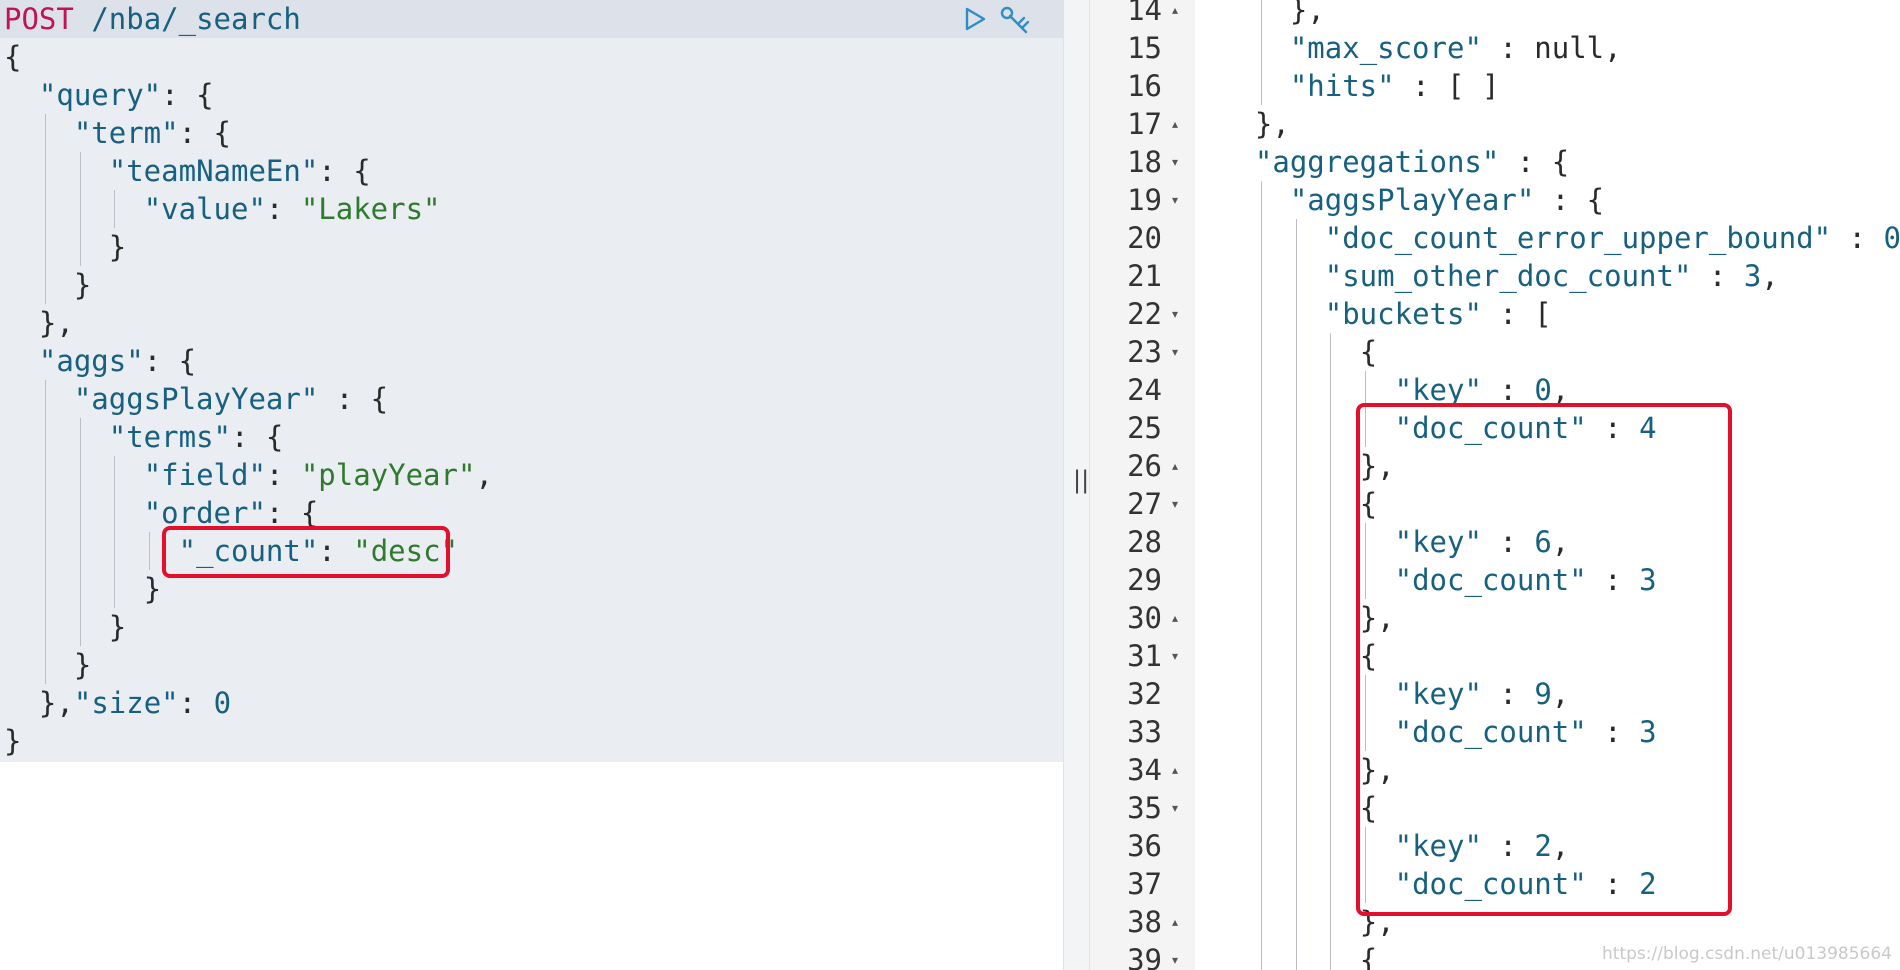 The image size is (1900, 970). Describe the element at coordinates (1412, 162) in the screenshot. I see `response-code-line: "aggregations" : {` at that location.